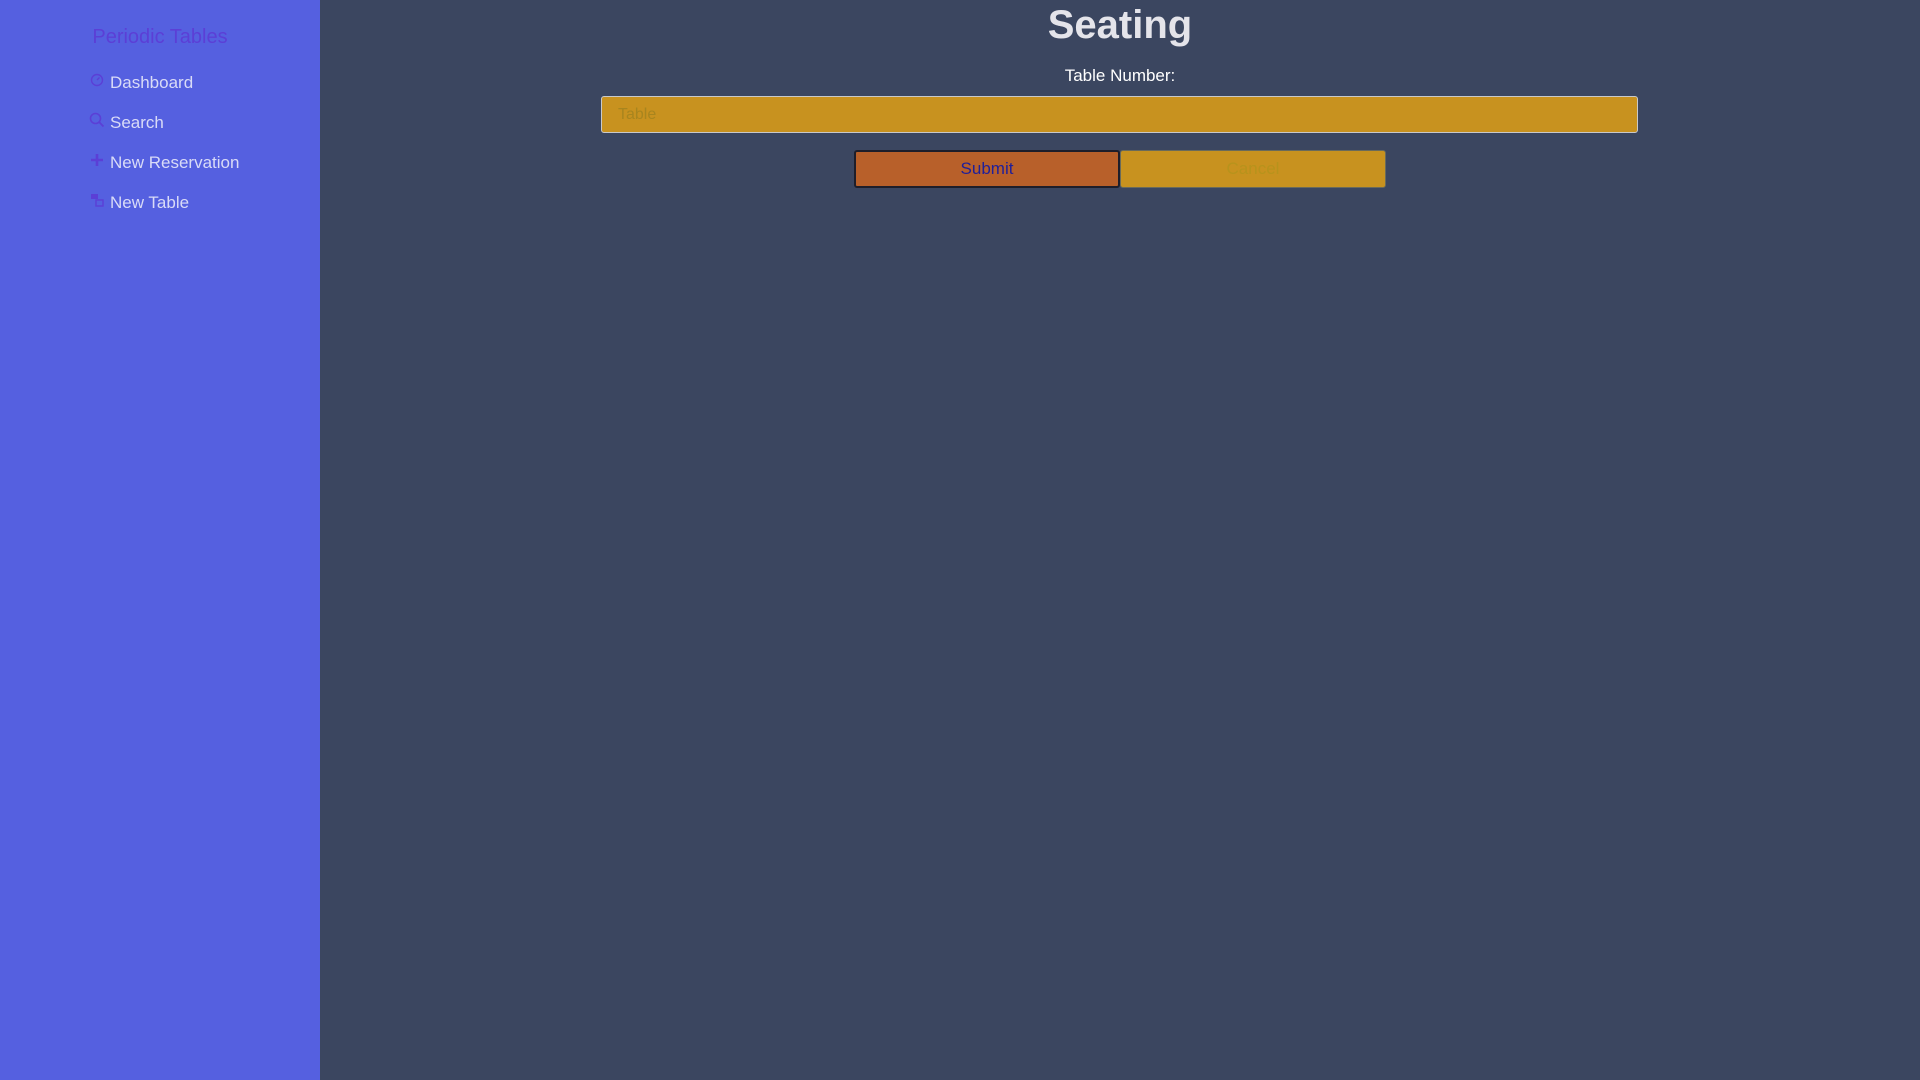 Image resolution: width=1920 pixels, height=1080 pixels. Describe the element at coordinates (204, 203) in the screenshot. I see `sidebar-item-new-table: New Table` at that location.